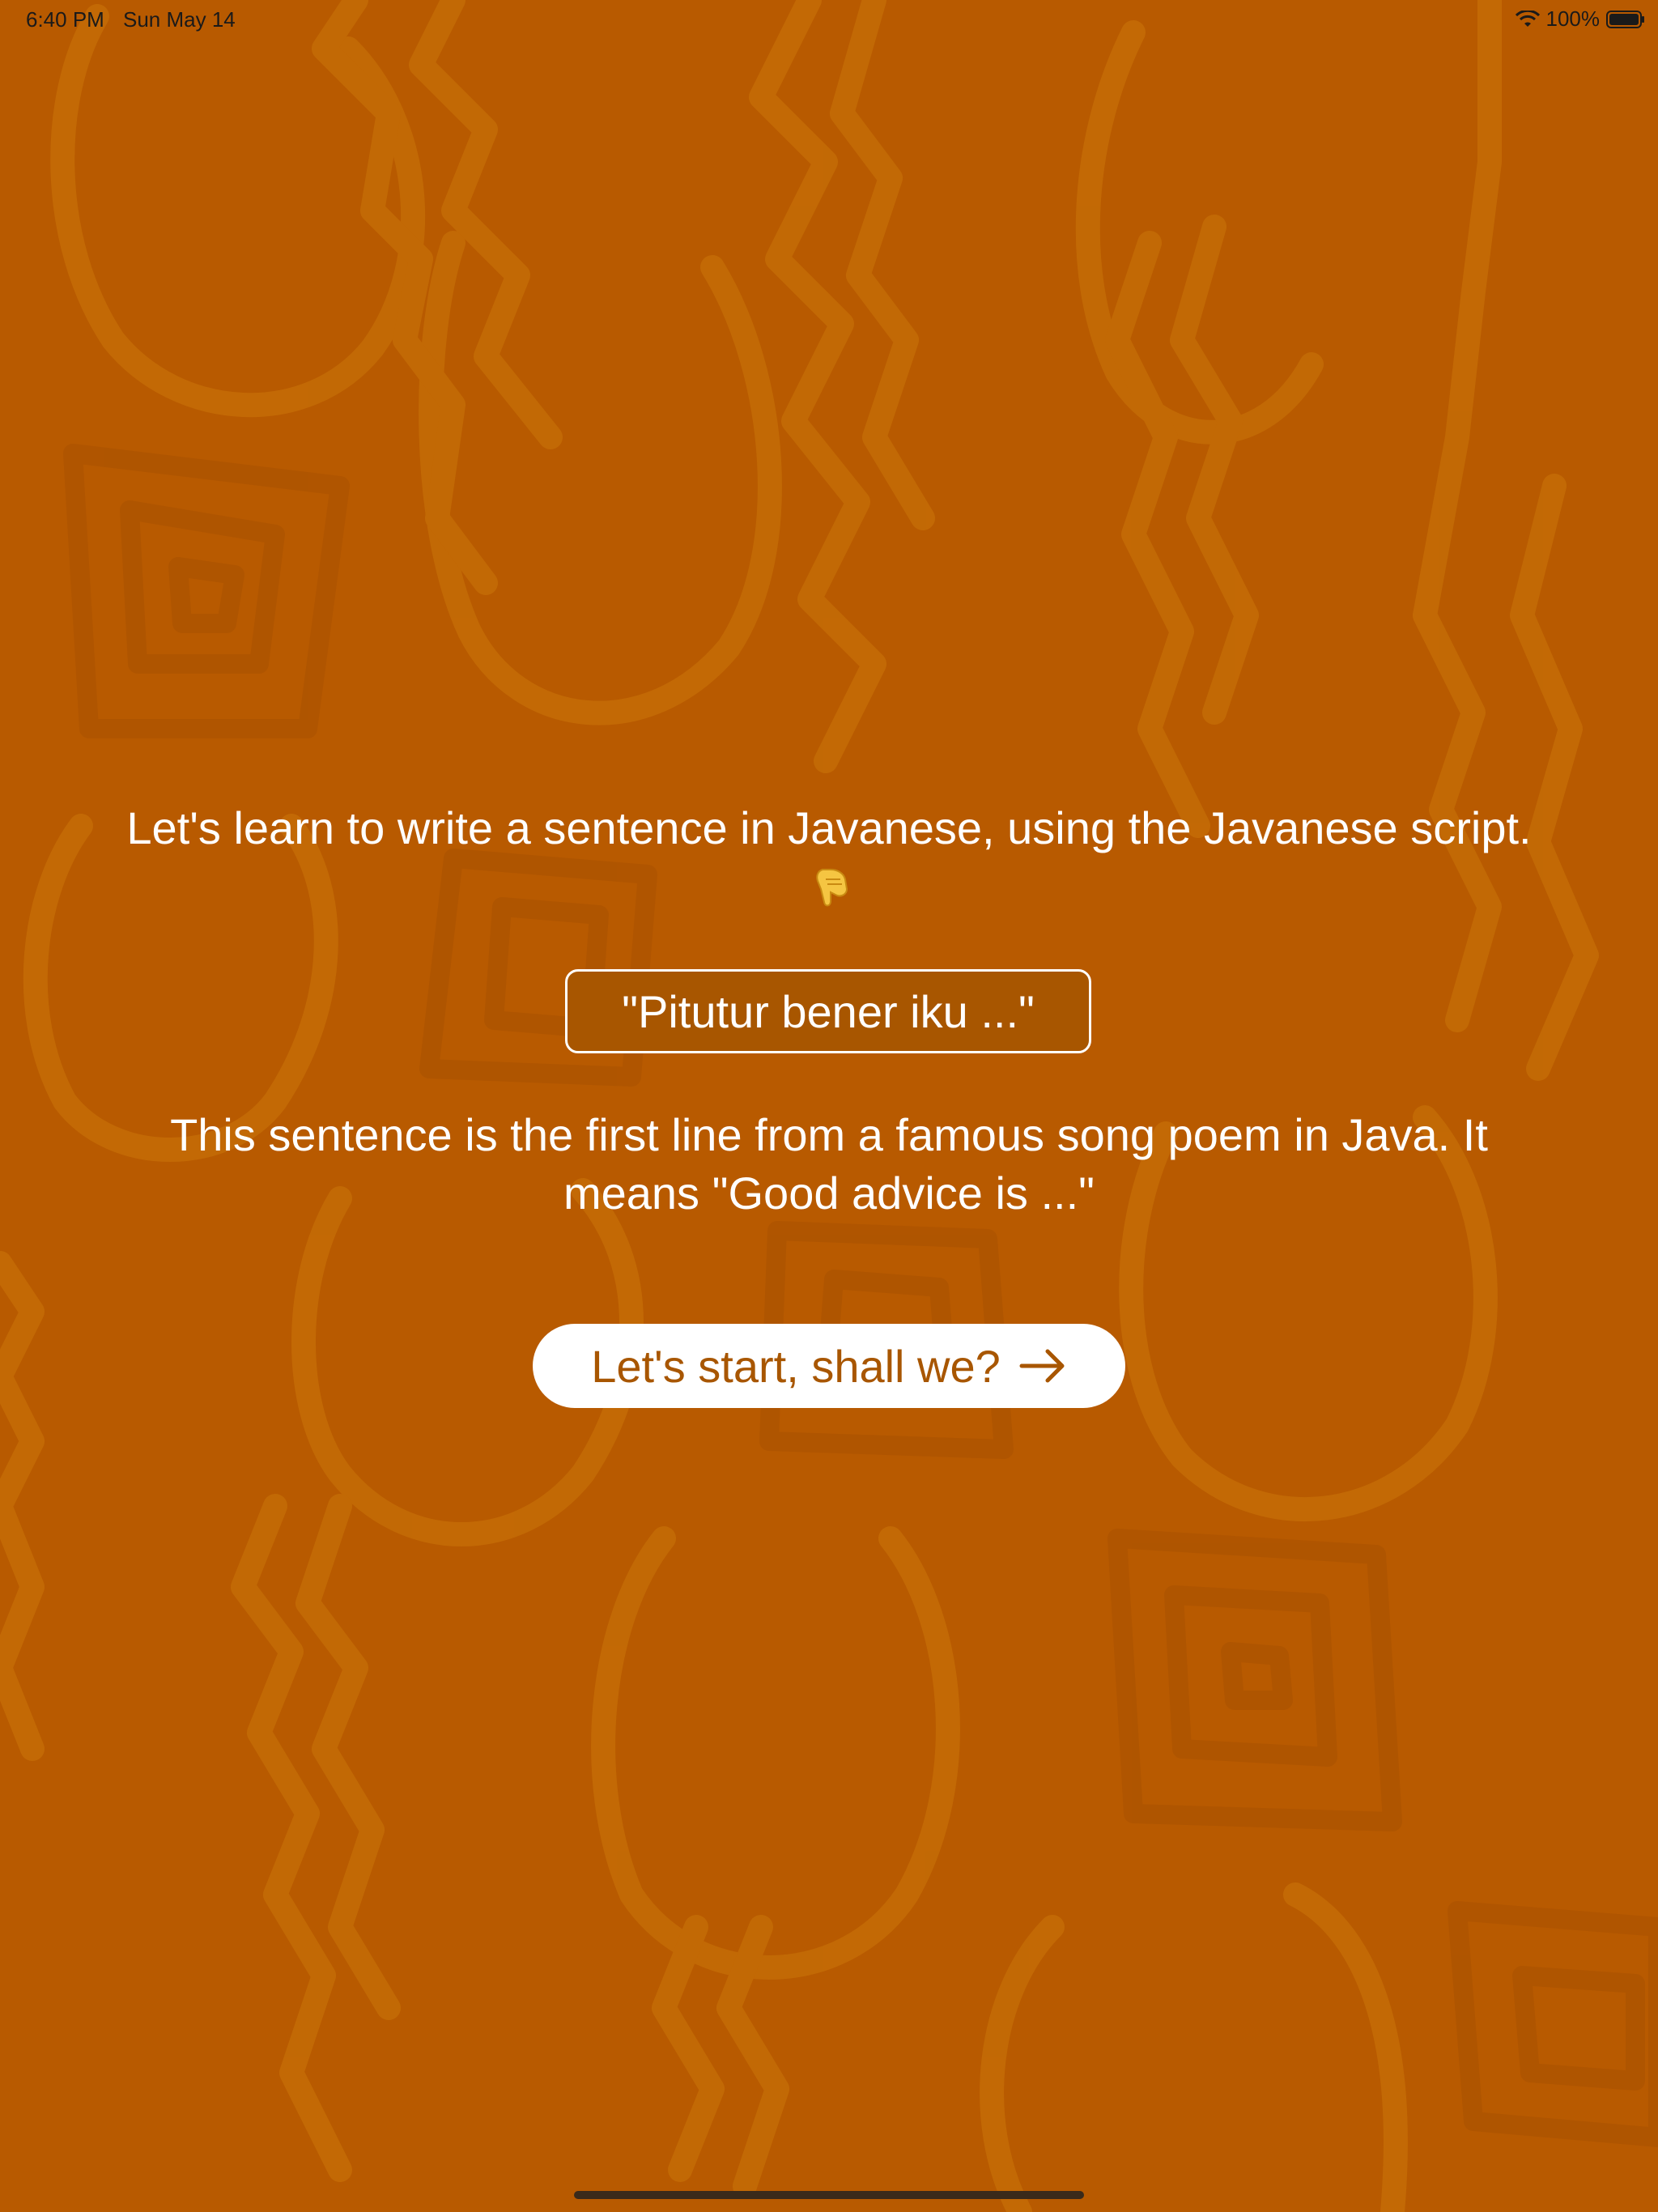 The width and height of the screenshot is (1658, 2212). I want to click on sentence-text: "Pitutur bener iku ...", so click(828, 1011).